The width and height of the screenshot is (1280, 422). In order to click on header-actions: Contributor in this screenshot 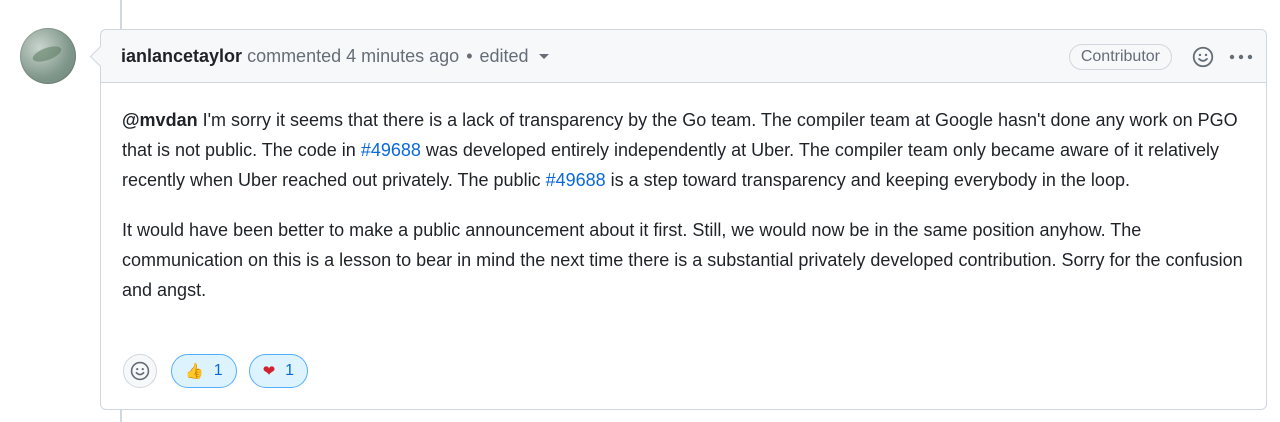, I will do `click(1161, 56)`.